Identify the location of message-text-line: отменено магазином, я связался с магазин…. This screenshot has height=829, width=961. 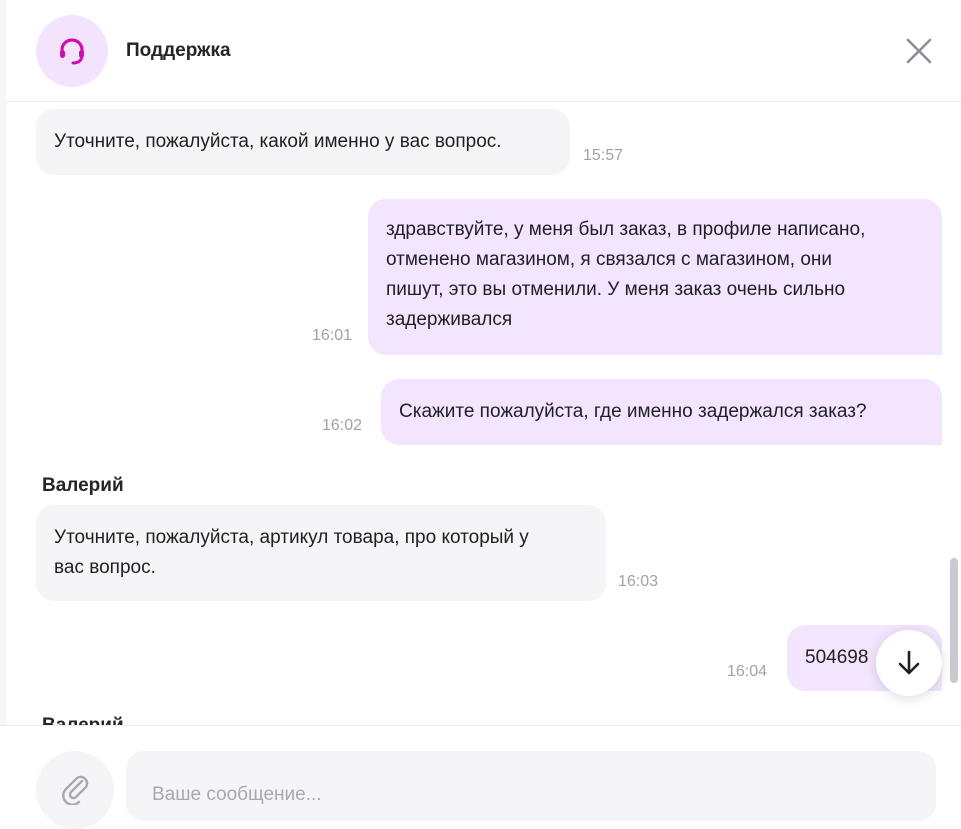
(609, 259).